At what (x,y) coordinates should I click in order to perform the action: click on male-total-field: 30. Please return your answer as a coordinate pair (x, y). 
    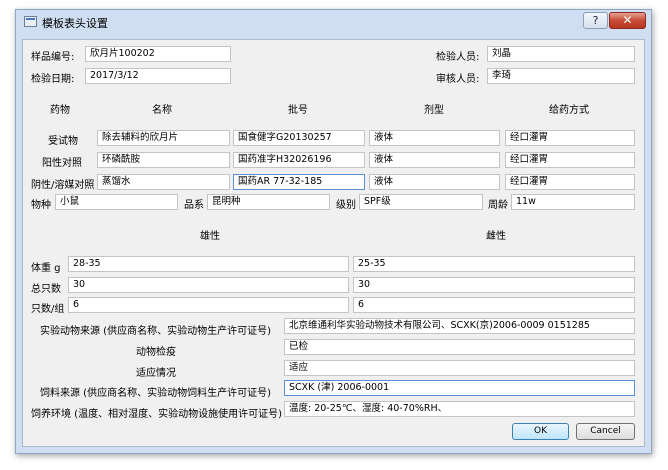
    Looking at the image, I should click on (208, 285).